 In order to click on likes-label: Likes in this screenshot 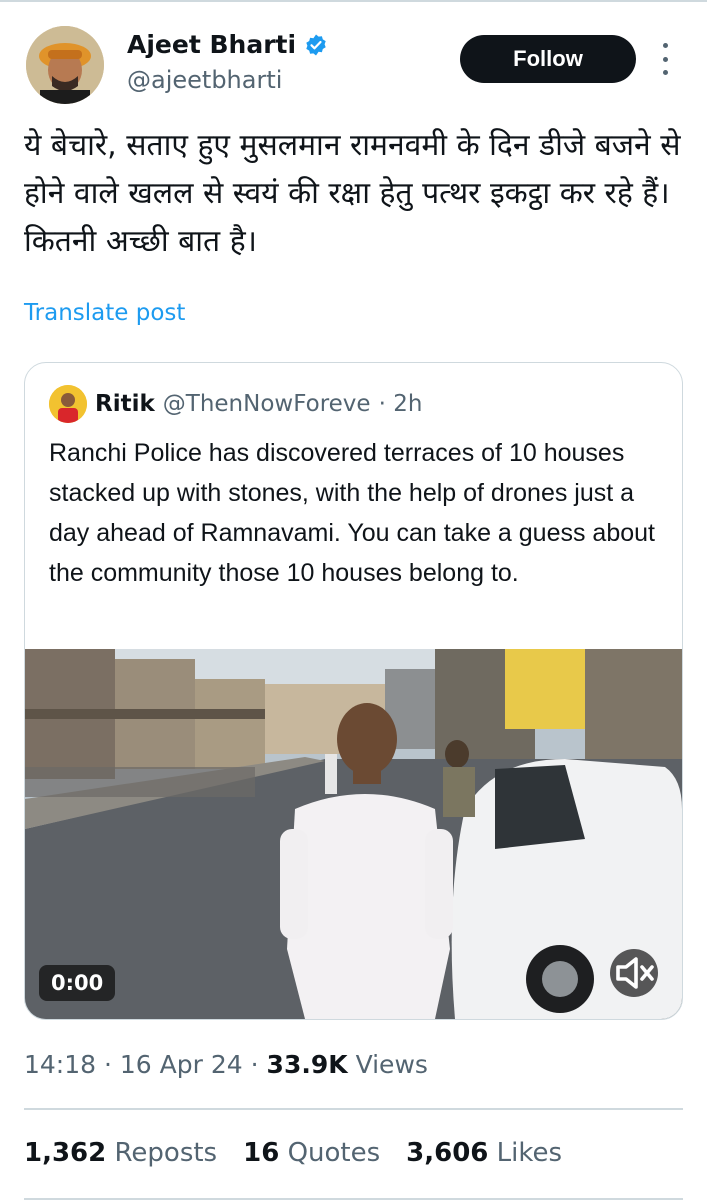, I will do `click(529, 1153)`.